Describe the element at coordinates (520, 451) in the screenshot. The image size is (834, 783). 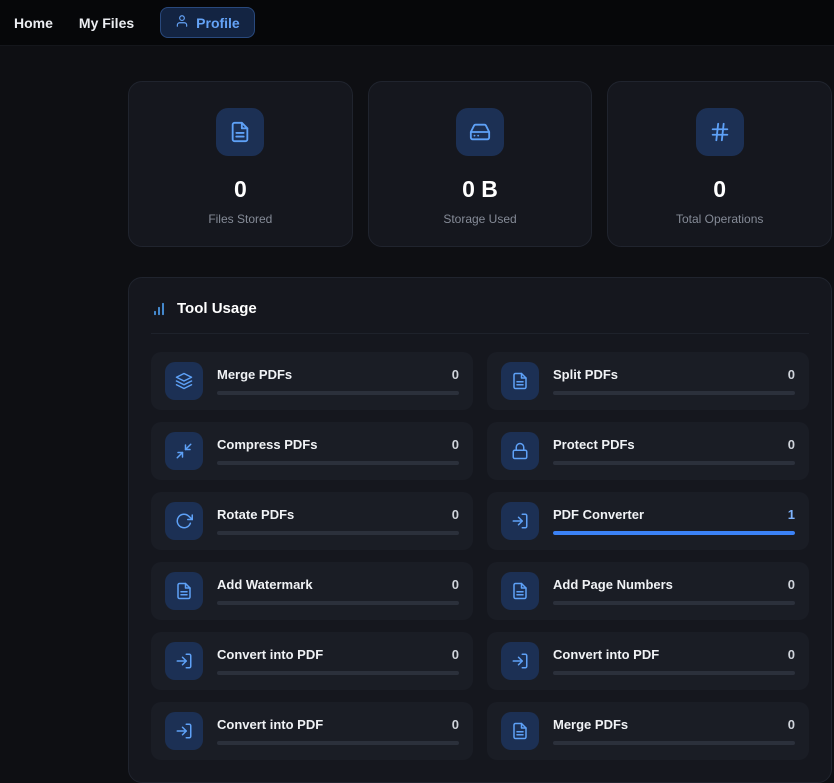
I see `lock-icon` at that location.